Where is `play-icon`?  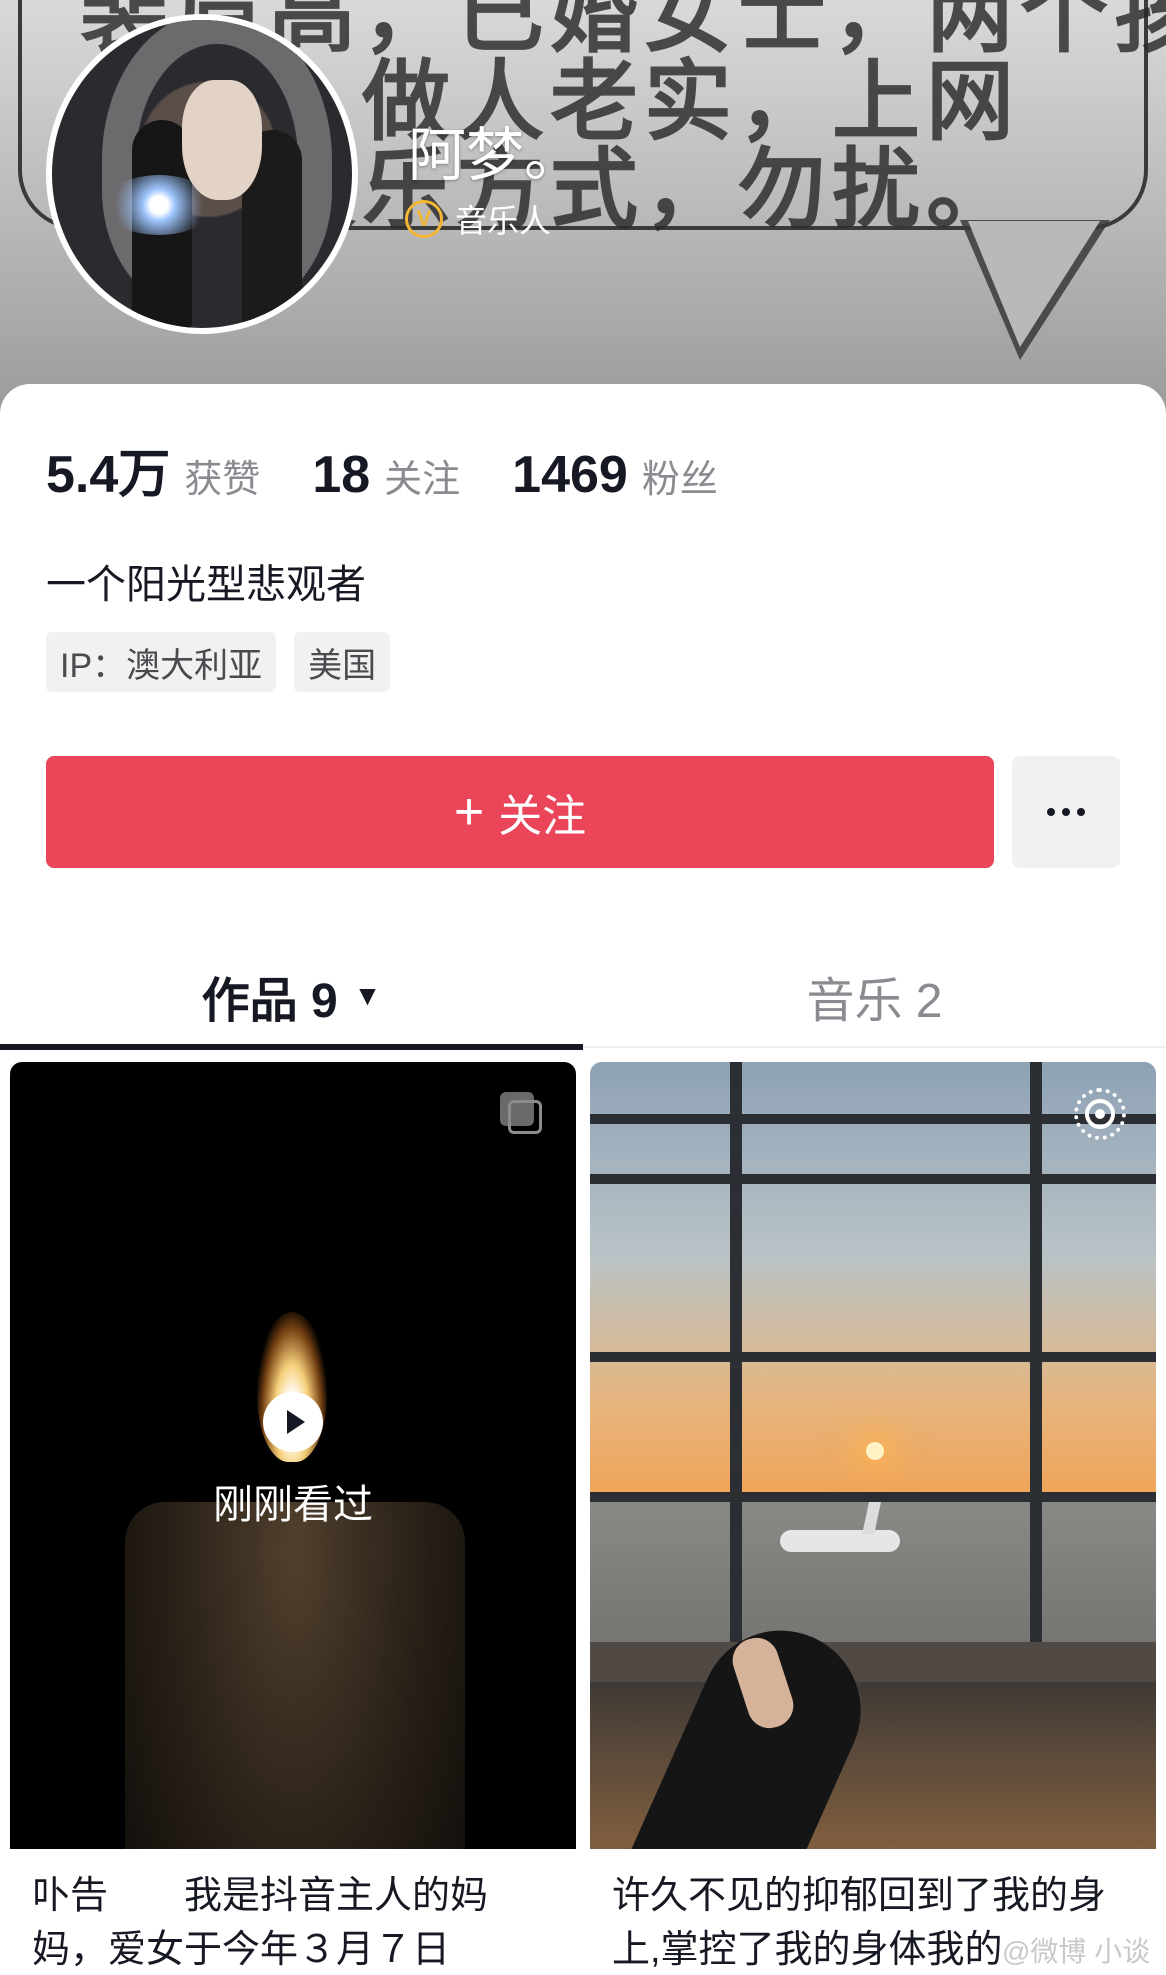 play-icon is located at coordinates (293, 1422).